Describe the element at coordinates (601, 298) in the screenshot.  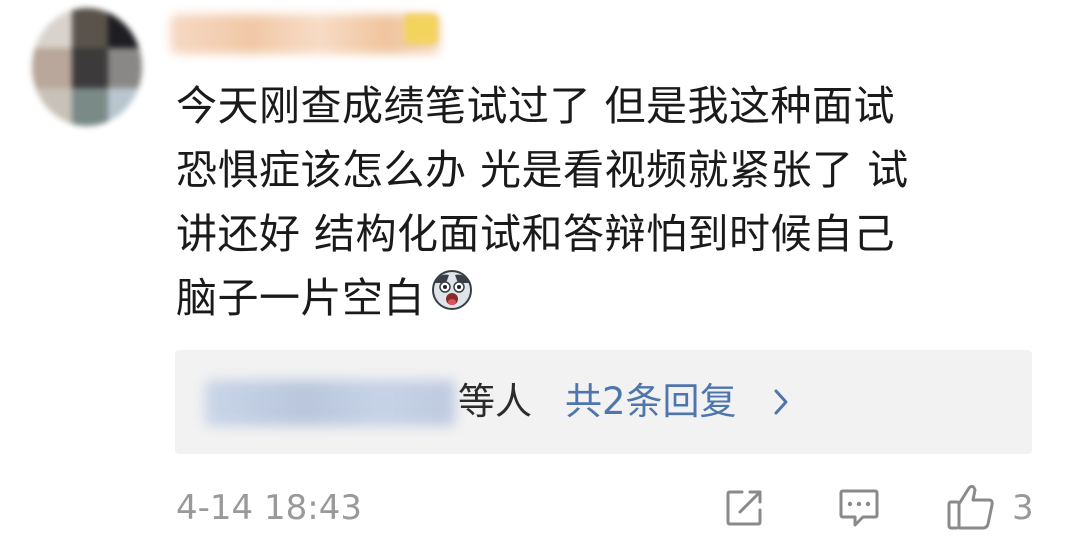
I see `comment-line-last: 脑子一片空白` at that location.